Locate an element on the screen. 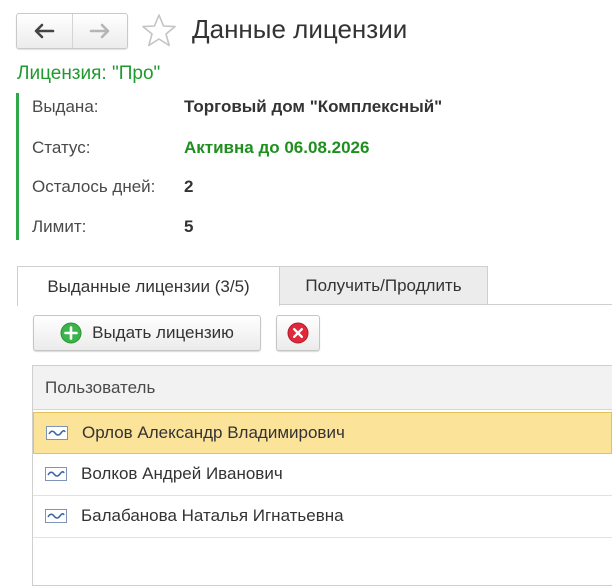 This screenshot has width=612, height=586. status-label: Статус: is located at coordinates (61, 147).